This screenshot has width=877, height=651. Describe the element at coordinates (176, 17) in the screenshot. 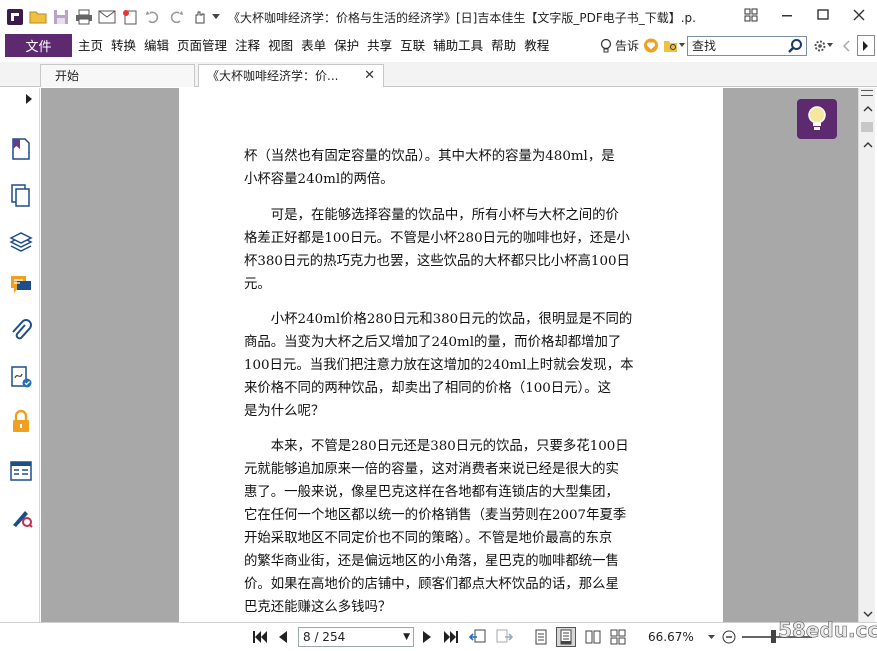

I see `redo-icon` at that location.